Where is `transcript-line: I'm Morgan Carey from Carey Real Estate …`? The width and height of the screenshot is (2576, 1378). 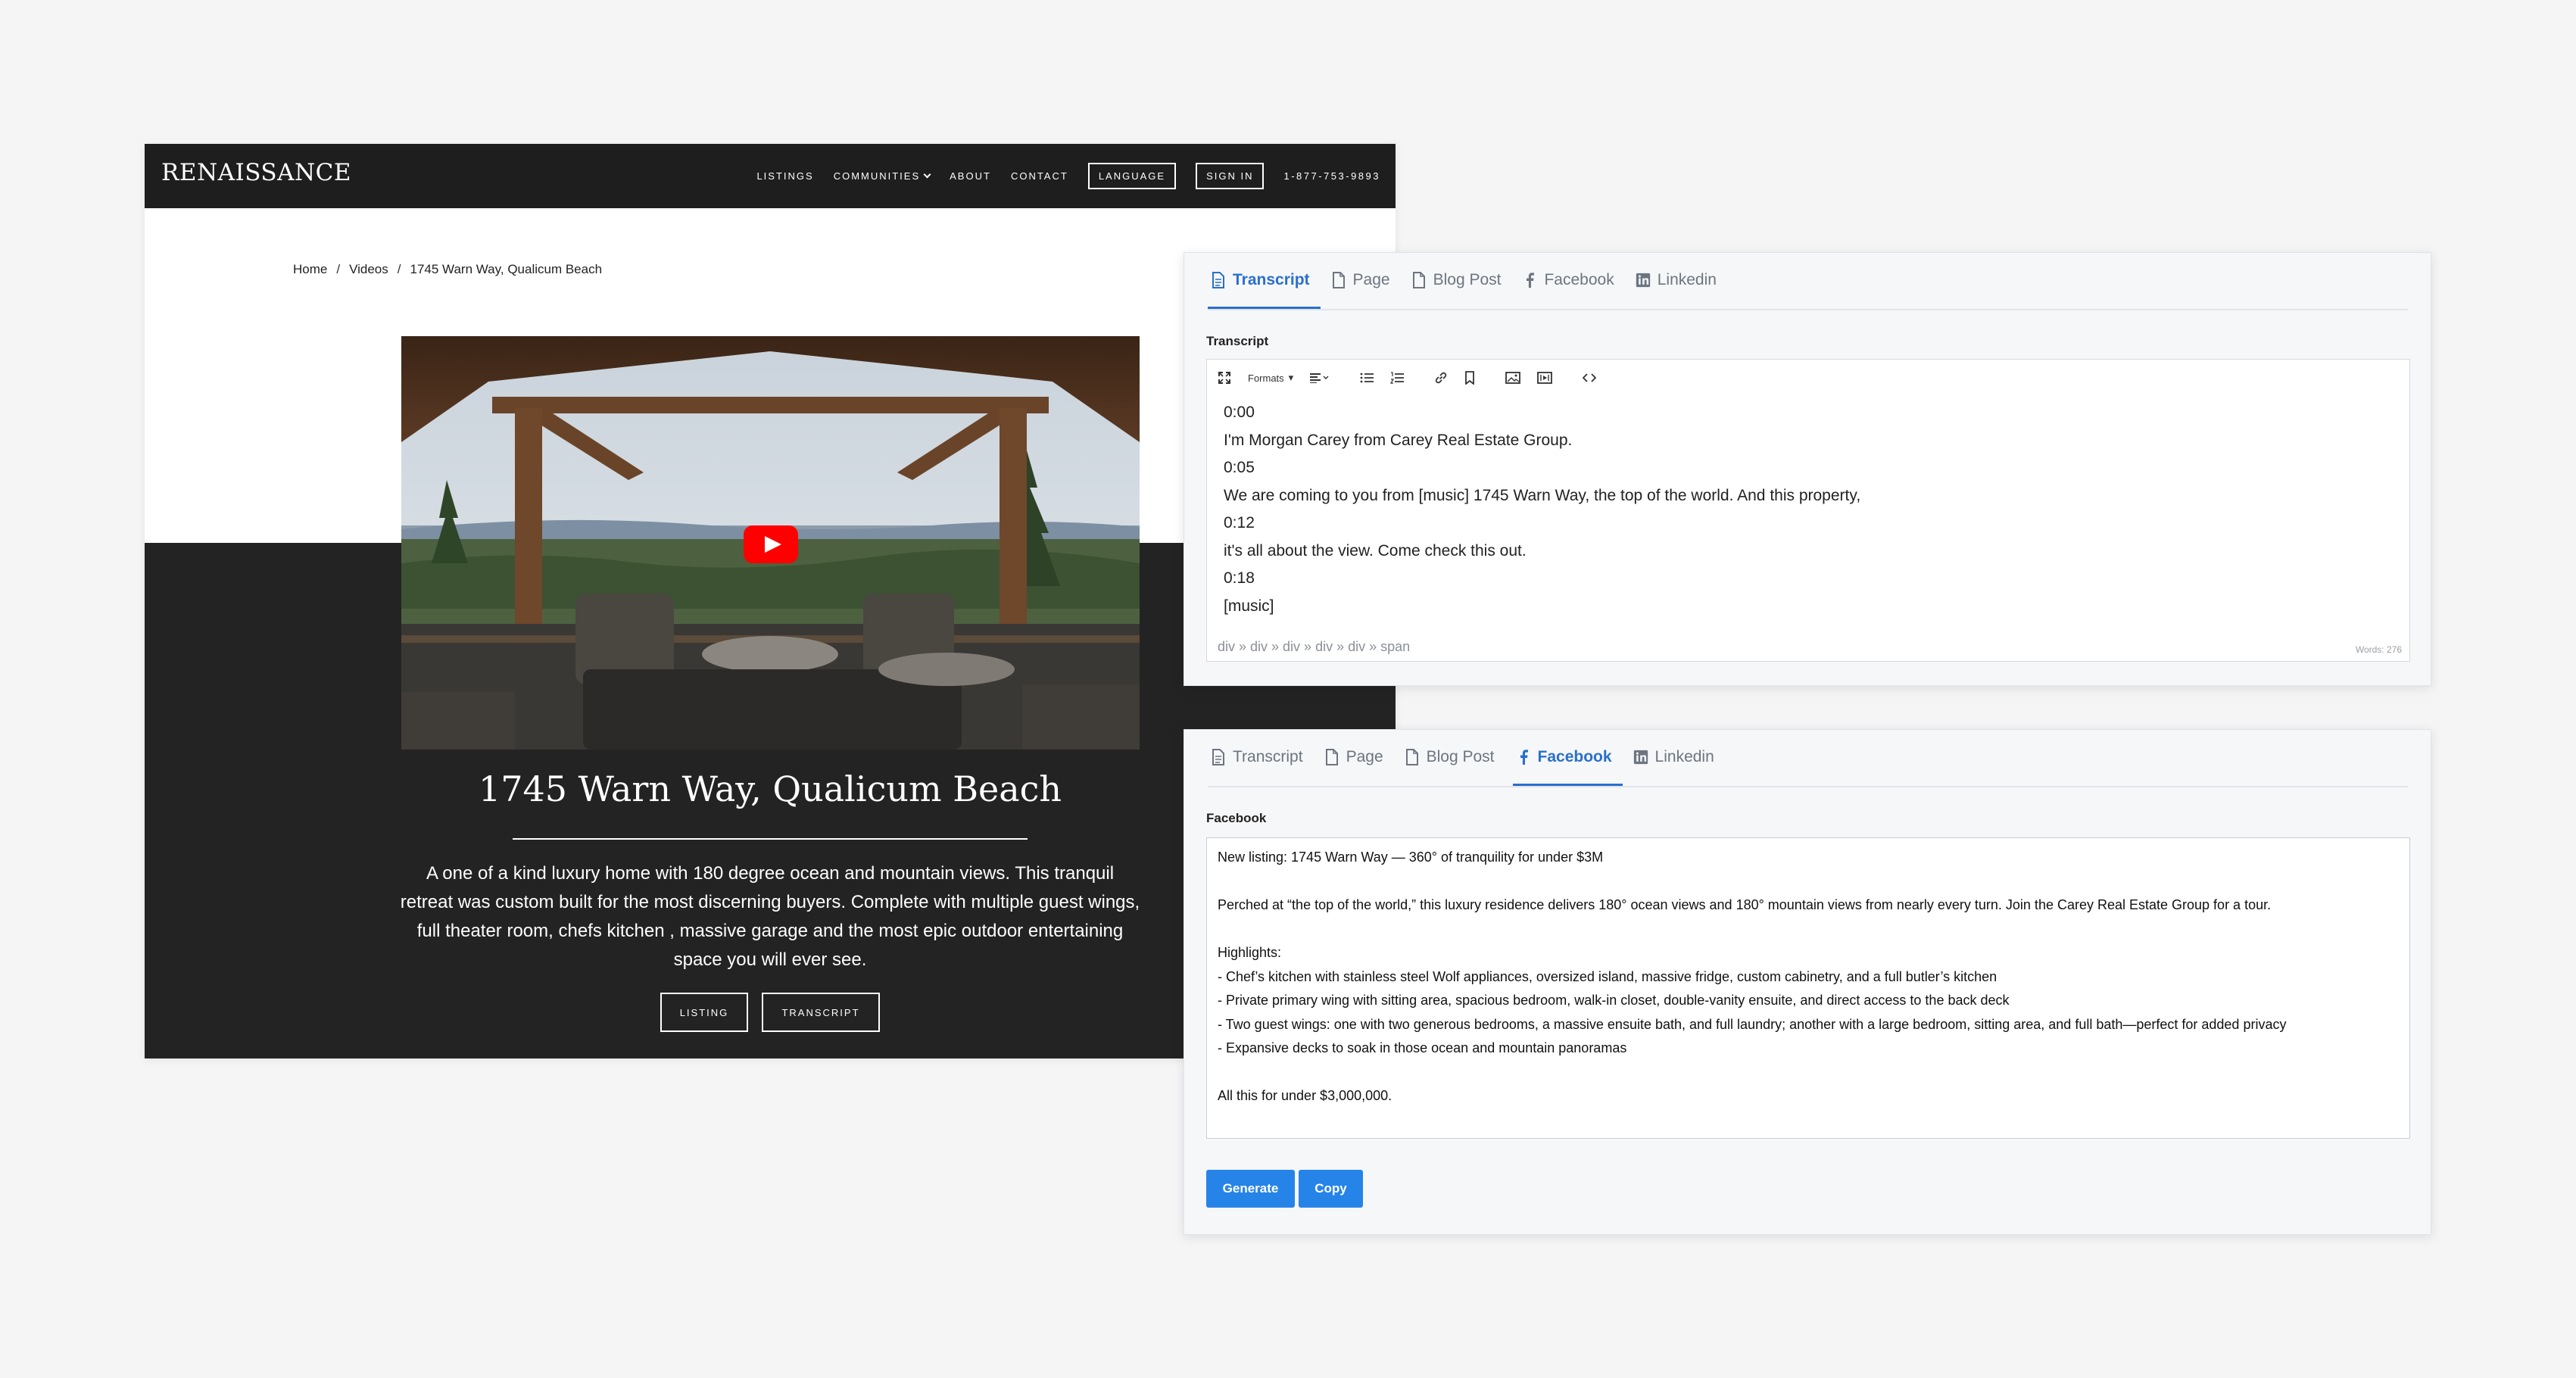
transcript-line: I'm Morgan Carey from Carey Real Estate … is located at coordinates (1398, 440).